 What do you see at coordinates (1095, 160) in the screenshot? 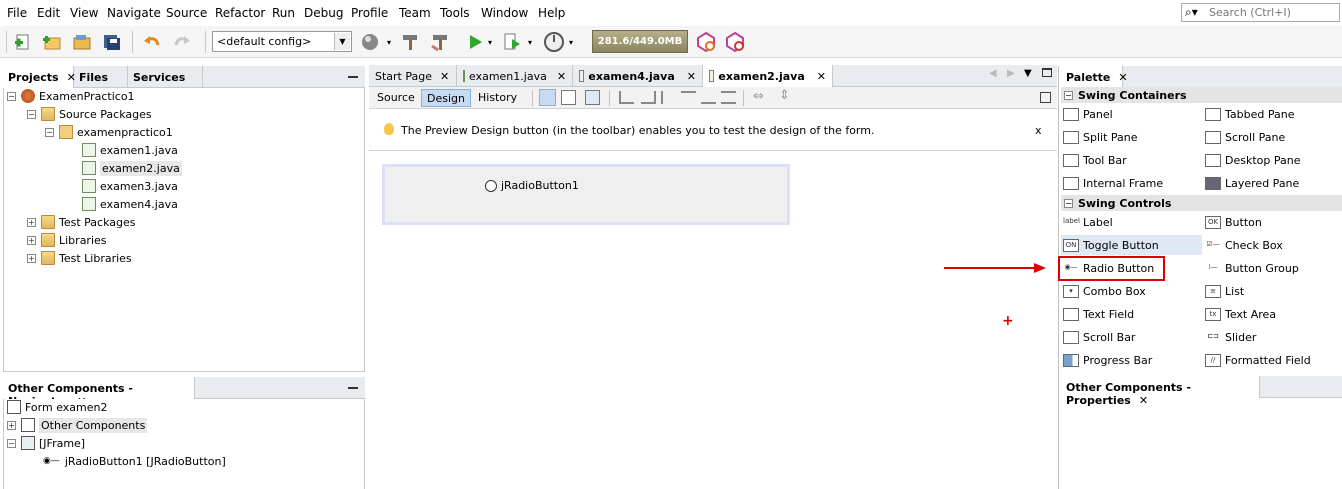
I see `palette-item-tool-bar: Tool Bar` at bounding box center [1095, 160].